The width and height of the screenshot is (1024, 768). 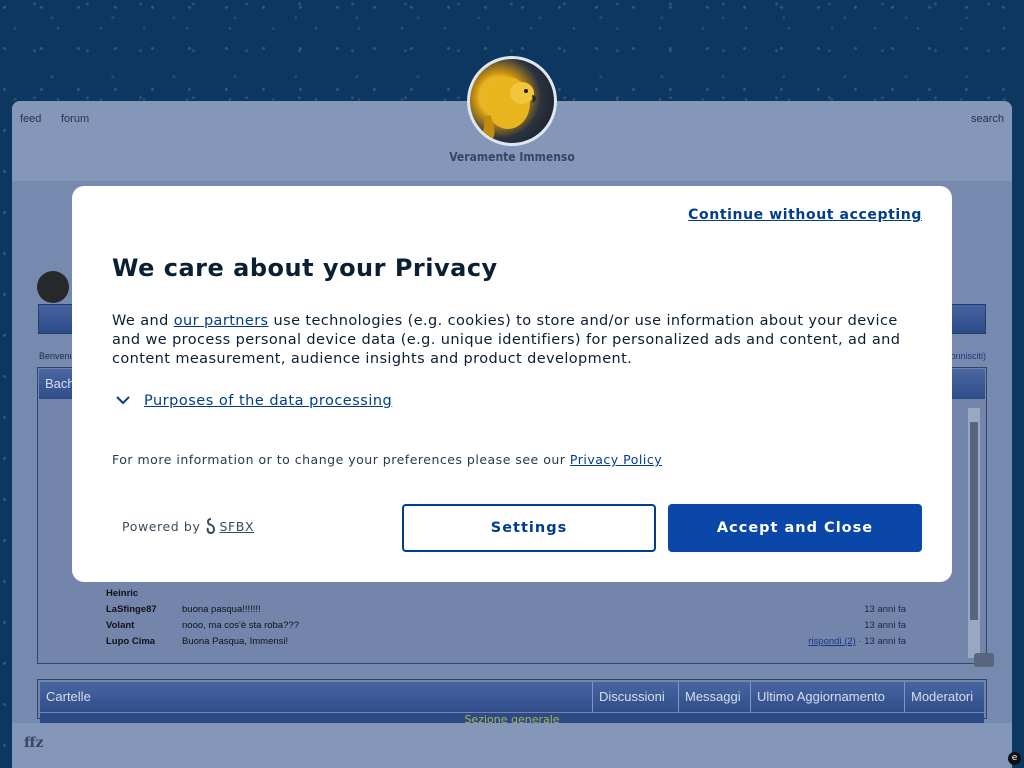 I want to click on chevron-down-icon, so click(x=123, y=400).